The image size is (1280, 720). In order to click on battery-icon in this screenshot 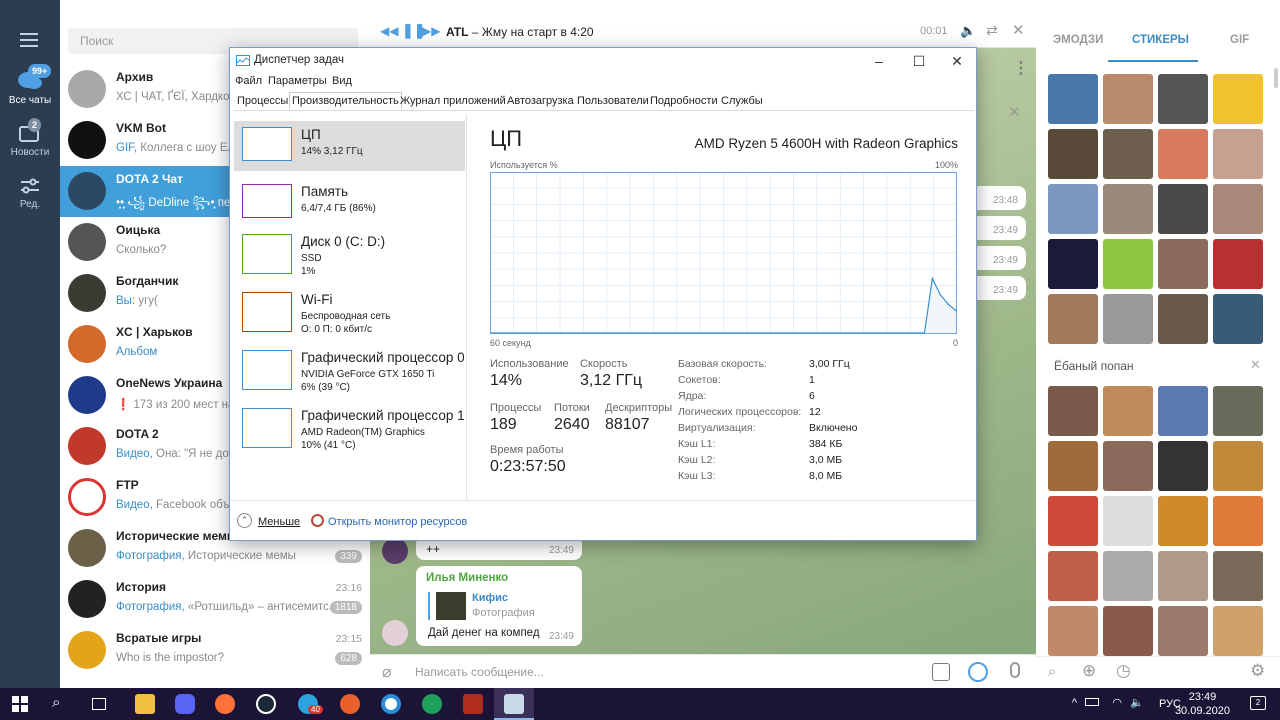, I will do `click(1092, 702)`.